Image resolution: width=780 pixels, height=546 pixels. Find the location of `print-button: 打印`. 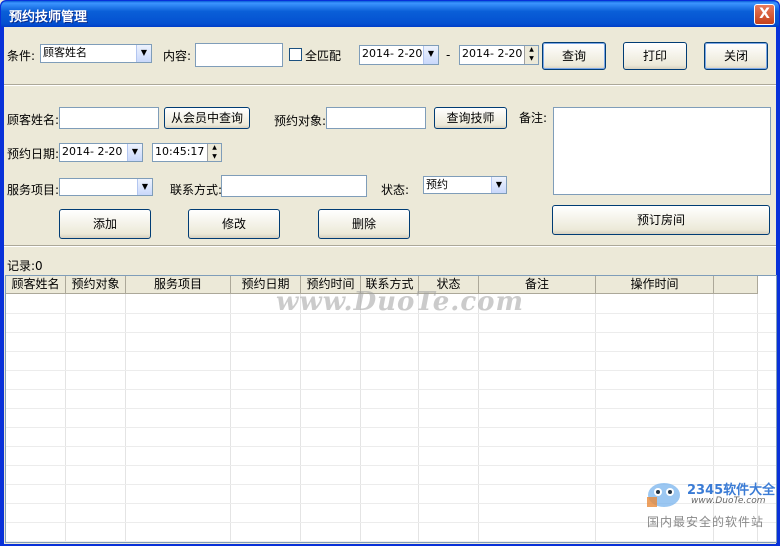

print-button: 打印 is located at coordinates (655, 56).